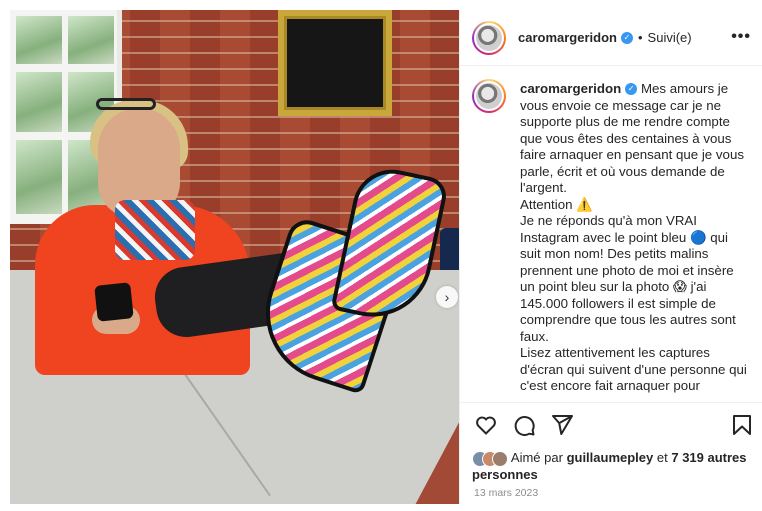 This screenshot has width=762, height=511. What do you see at coordinates (610, 457) in the screenshot?
I see `liked-user: guillaumepley` at bounding box center [610, 457].